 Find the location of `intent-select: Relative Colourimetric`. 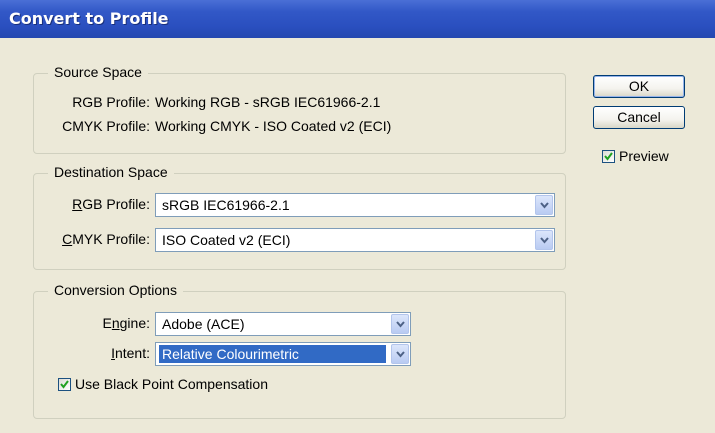

intent-select: Relative Colourimetric is located at coordinates (283, 354).